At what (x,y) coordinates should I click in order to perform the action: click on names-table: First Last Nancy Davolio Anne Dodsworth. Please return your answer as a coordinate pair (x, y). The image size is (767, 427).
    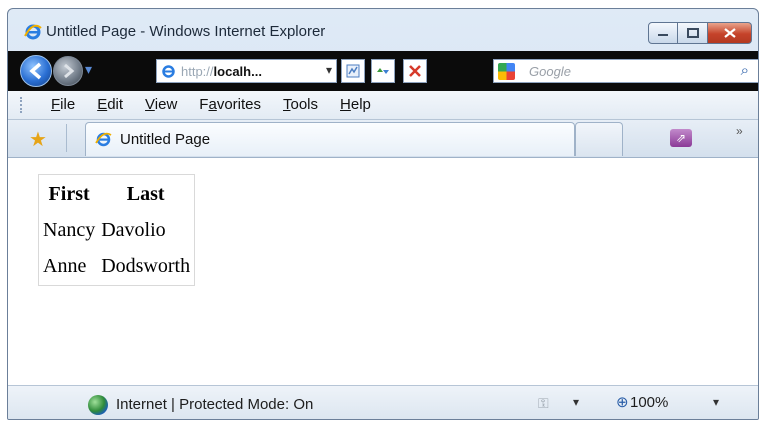
    Looking at the image, I should click on (117, 230).